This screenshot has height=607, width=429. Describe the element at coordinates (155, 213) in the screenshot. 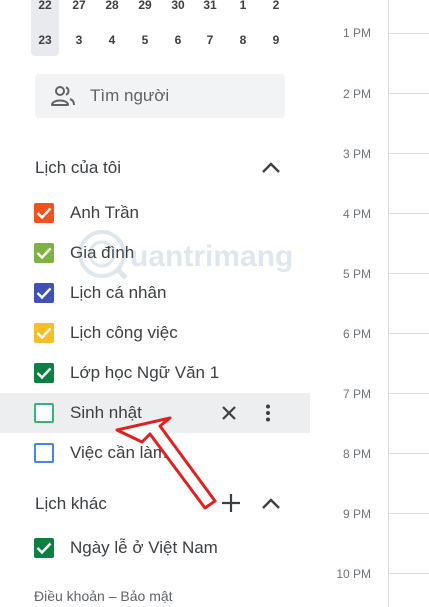

I see `calendar-item-anh-tran: Anh Trần` at that location.